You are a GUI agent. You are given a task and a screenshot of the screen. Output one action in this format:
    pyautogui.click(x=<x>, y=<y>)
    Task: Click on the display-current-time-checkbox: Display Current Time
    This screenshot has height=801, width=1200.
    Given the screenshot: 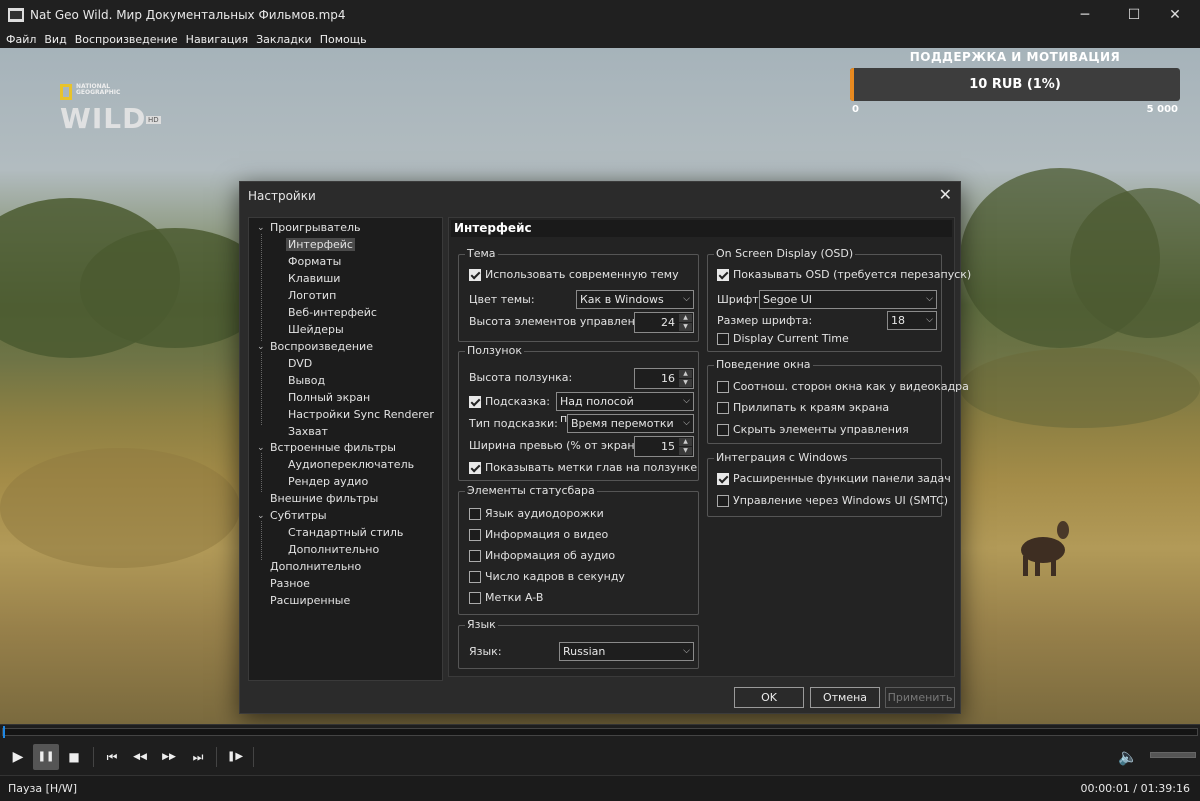 What is the action you would take?
    pyautogui.click(x=783, y=338)
    